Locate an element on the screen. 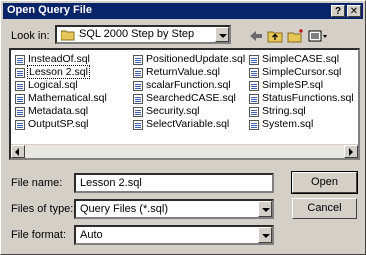 This screenshot has width=366, height=255. files-of-type-label: Files of type: is located at coordinates (42, 209).